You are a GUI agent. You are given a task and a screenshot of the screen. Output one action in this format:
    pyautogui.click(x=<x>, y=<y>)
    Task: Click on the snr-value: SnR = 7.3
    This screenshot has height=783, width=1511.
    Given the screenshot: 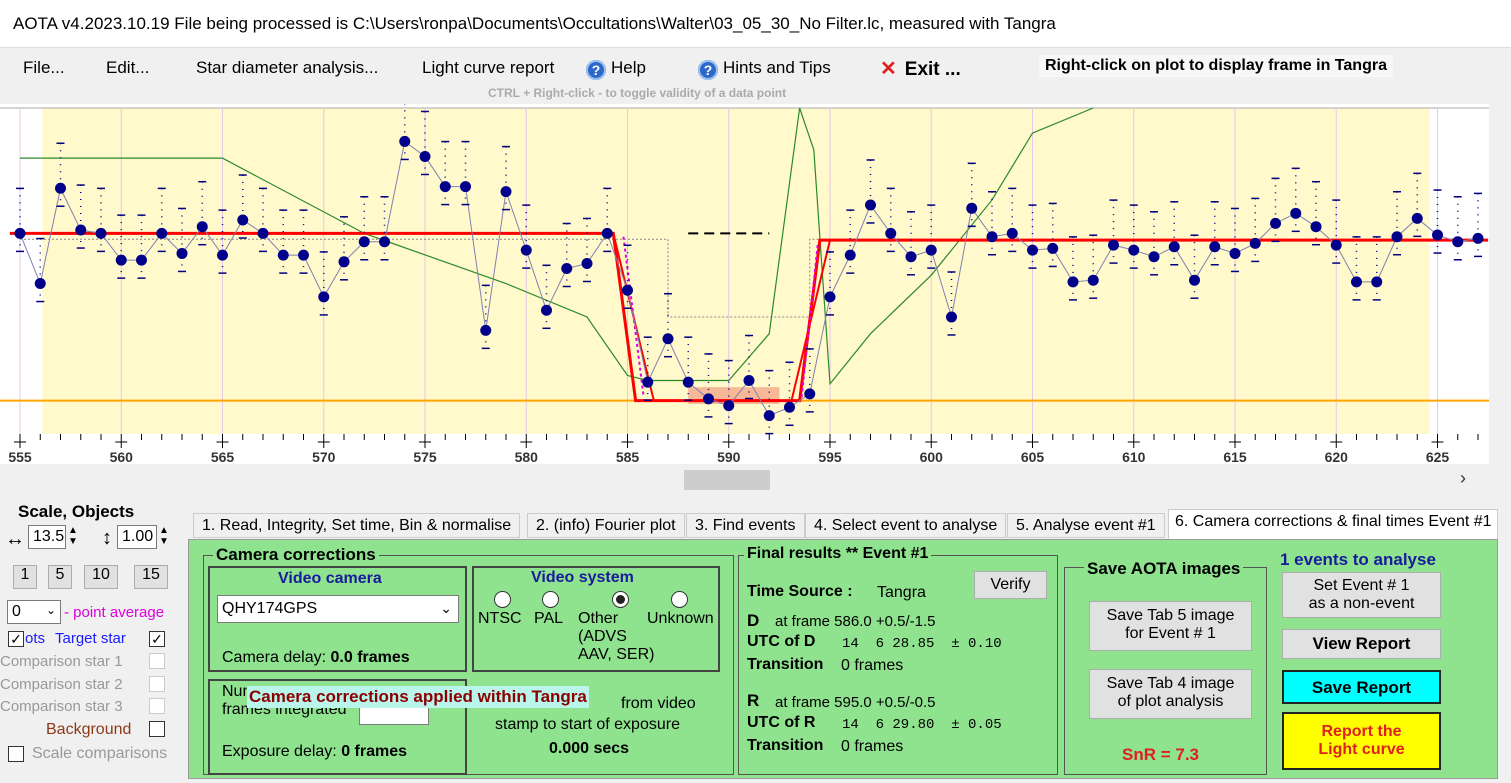 What is the action you would take?
    pyautogui.click(x=1161, y=754)
    